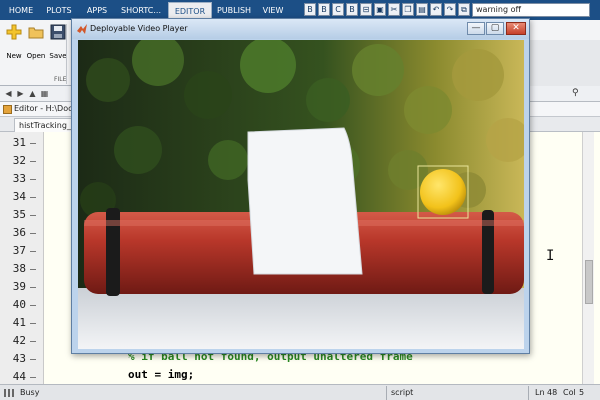 This screenshot has width=600, height=400. Describe the element at coordinates (495, 28) in the screenshot. I see `maximize-icon: ▢` at that location.